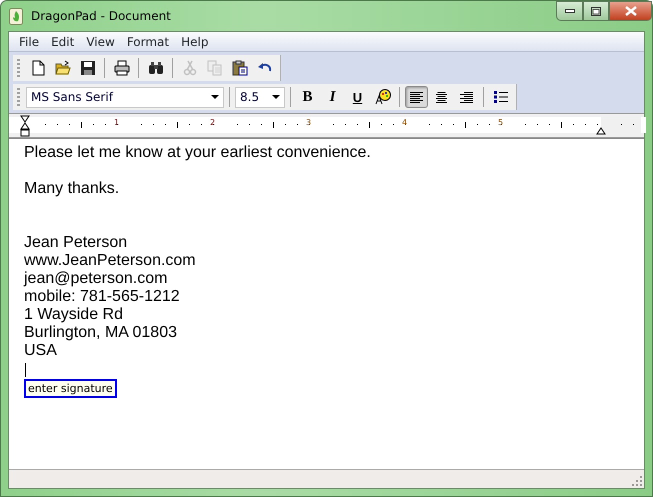 This screenshot has height=497, width=653. Describe the element at coordinates (357, 97) in the screenshot. I see `underline-button: U` at that location.